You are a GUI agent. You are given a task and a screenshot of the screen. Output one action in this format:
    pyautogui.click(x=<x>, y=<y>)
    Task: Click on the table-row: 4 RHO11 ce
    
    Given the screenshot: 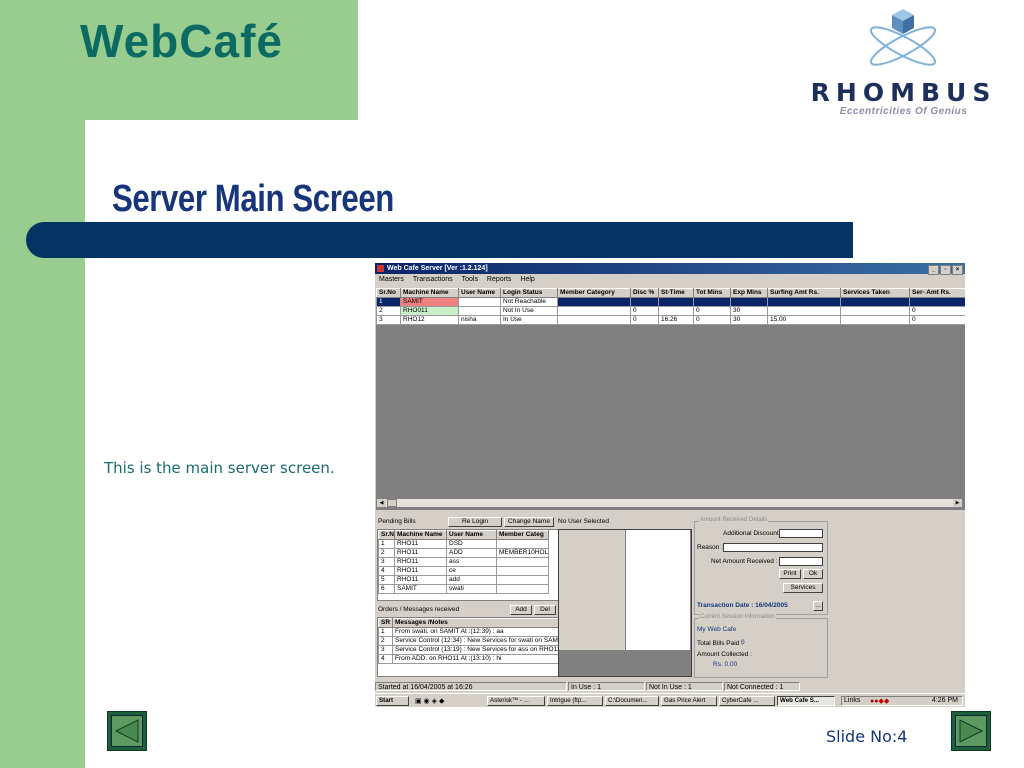 What is the action you would take?
    pyautogui.click(x=463, y=571)
    